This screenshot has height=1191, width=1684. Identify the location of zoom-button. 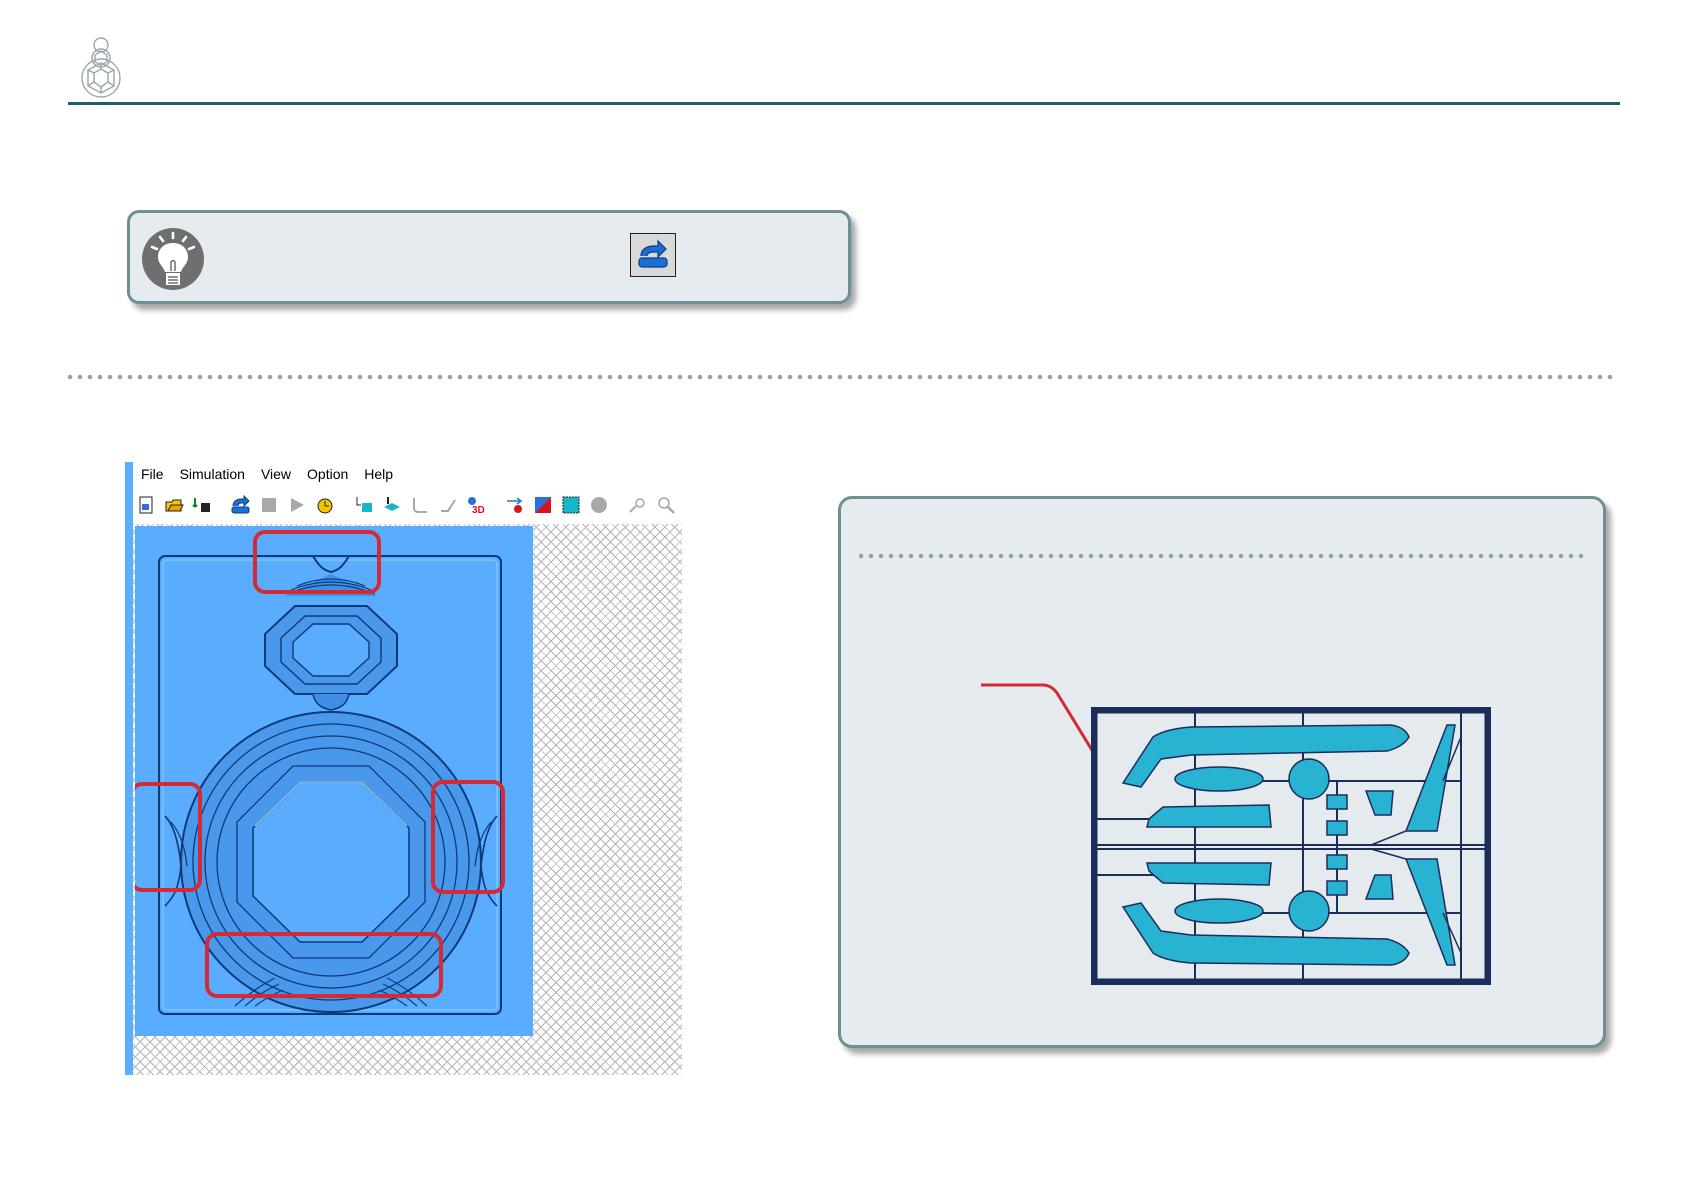
(665, 505).